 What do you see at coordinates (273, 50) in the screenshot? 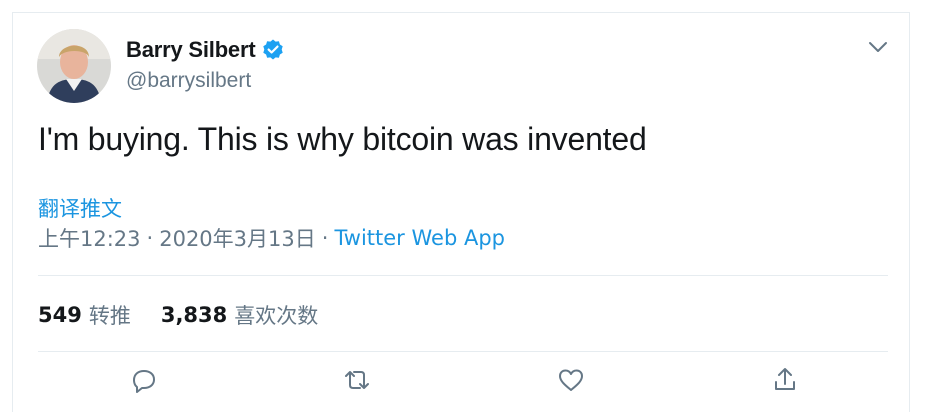
I see `verified-badge-icon` at bounding box center [273, 50].